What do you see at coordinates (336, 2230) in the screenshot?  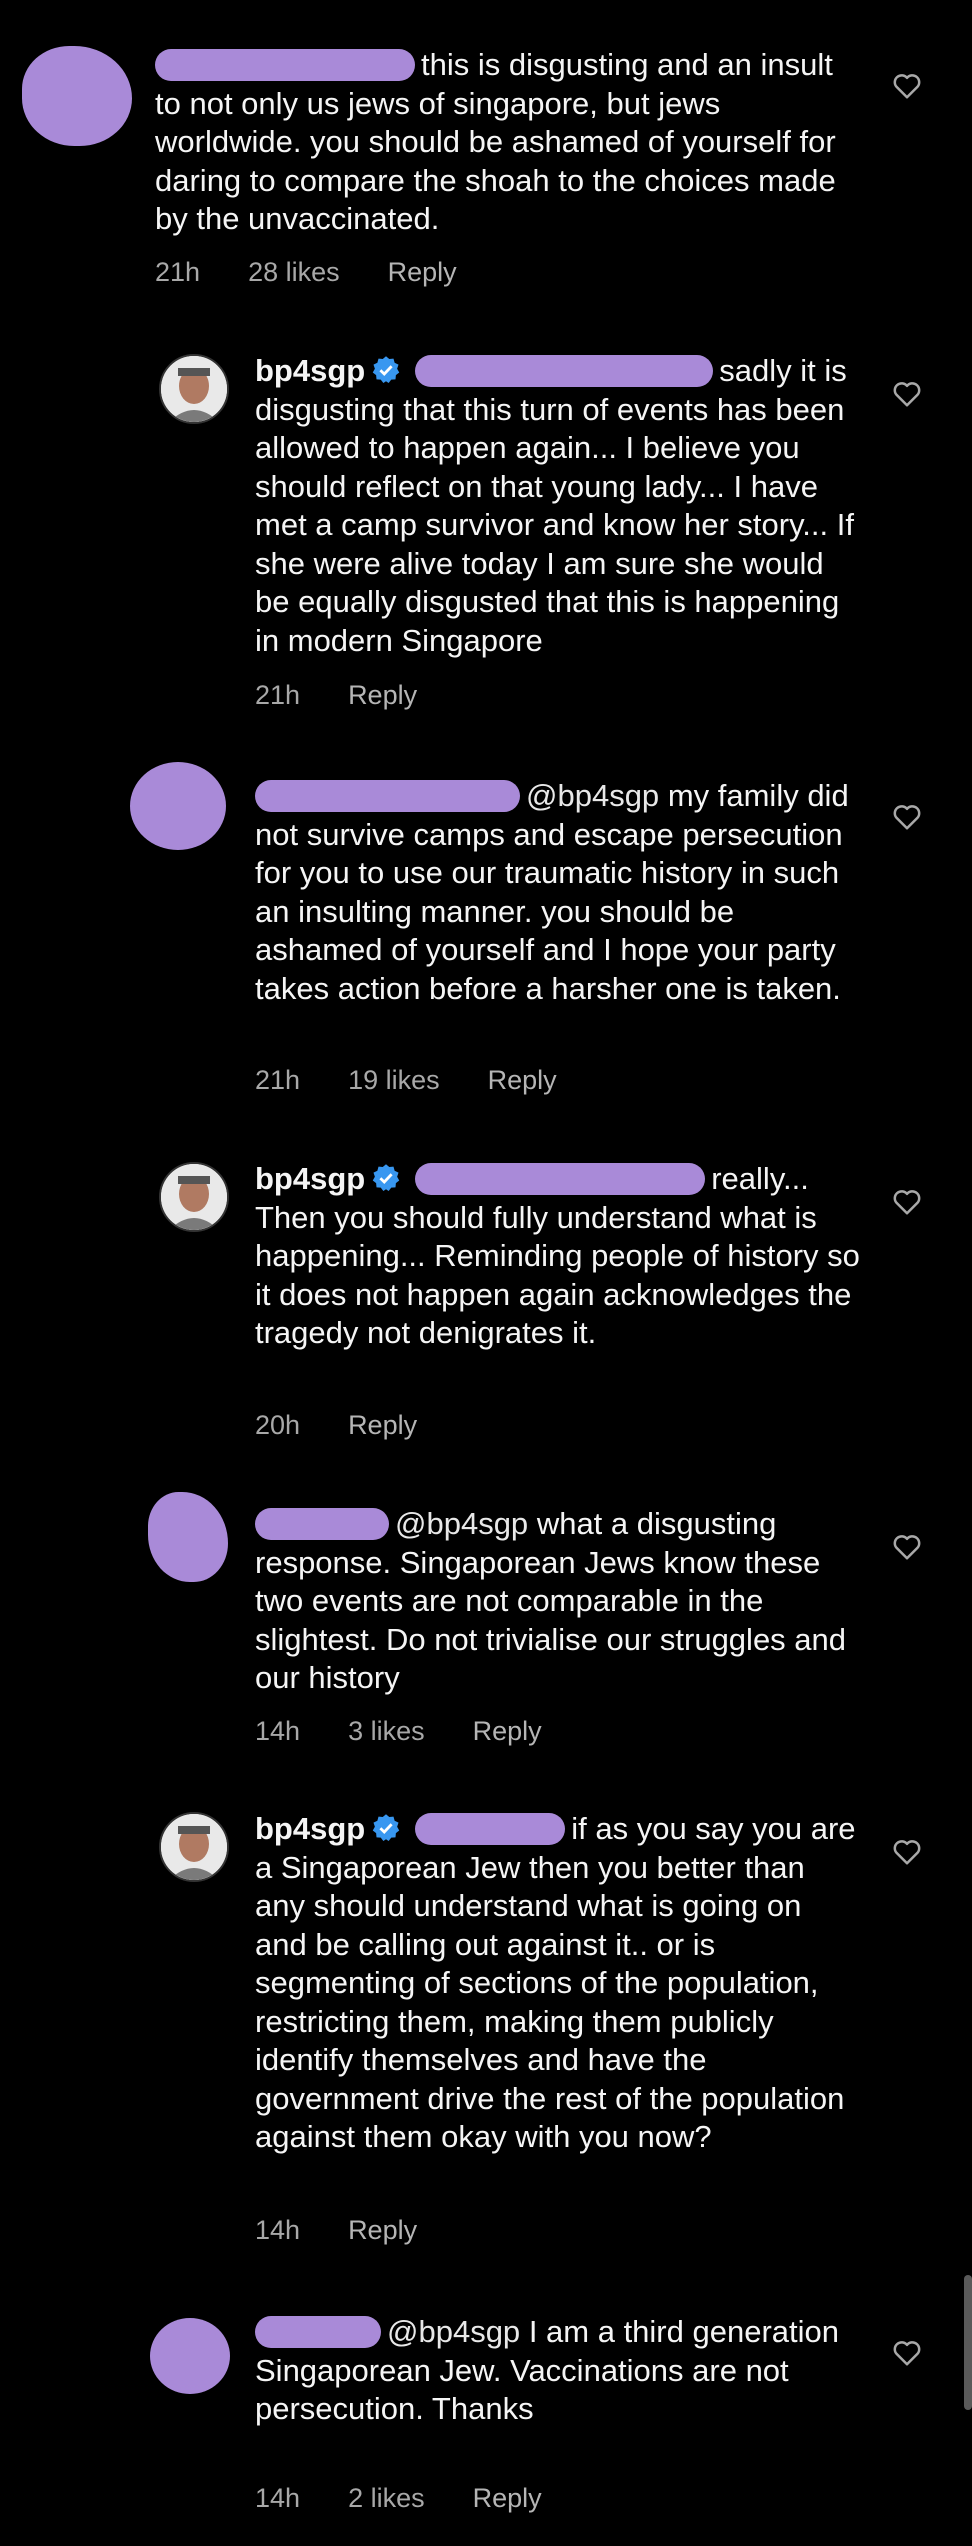 I see `comment-meta: 14h Reply` at bounding box center [336, 2230].